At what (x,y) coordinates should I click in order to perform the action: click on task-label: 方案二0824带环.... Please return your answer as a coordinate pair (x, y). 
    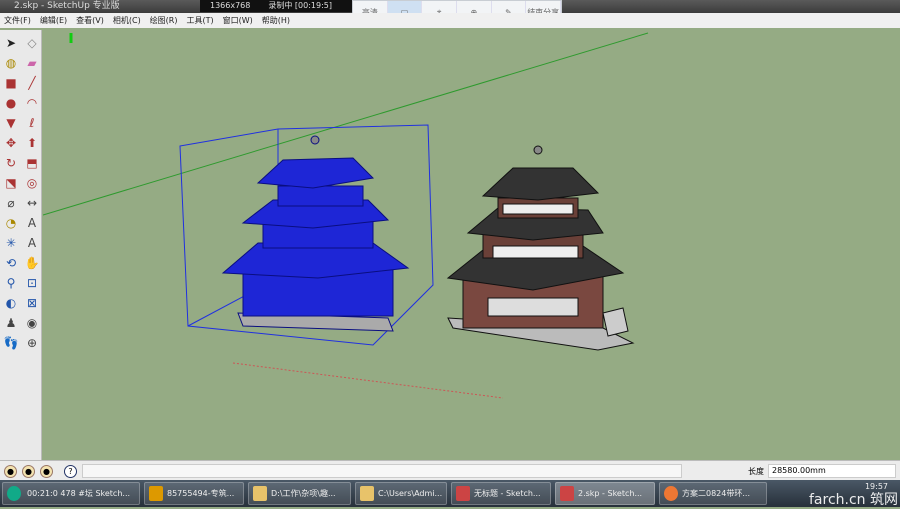
    Looking at the image, I should click on (716, 493).